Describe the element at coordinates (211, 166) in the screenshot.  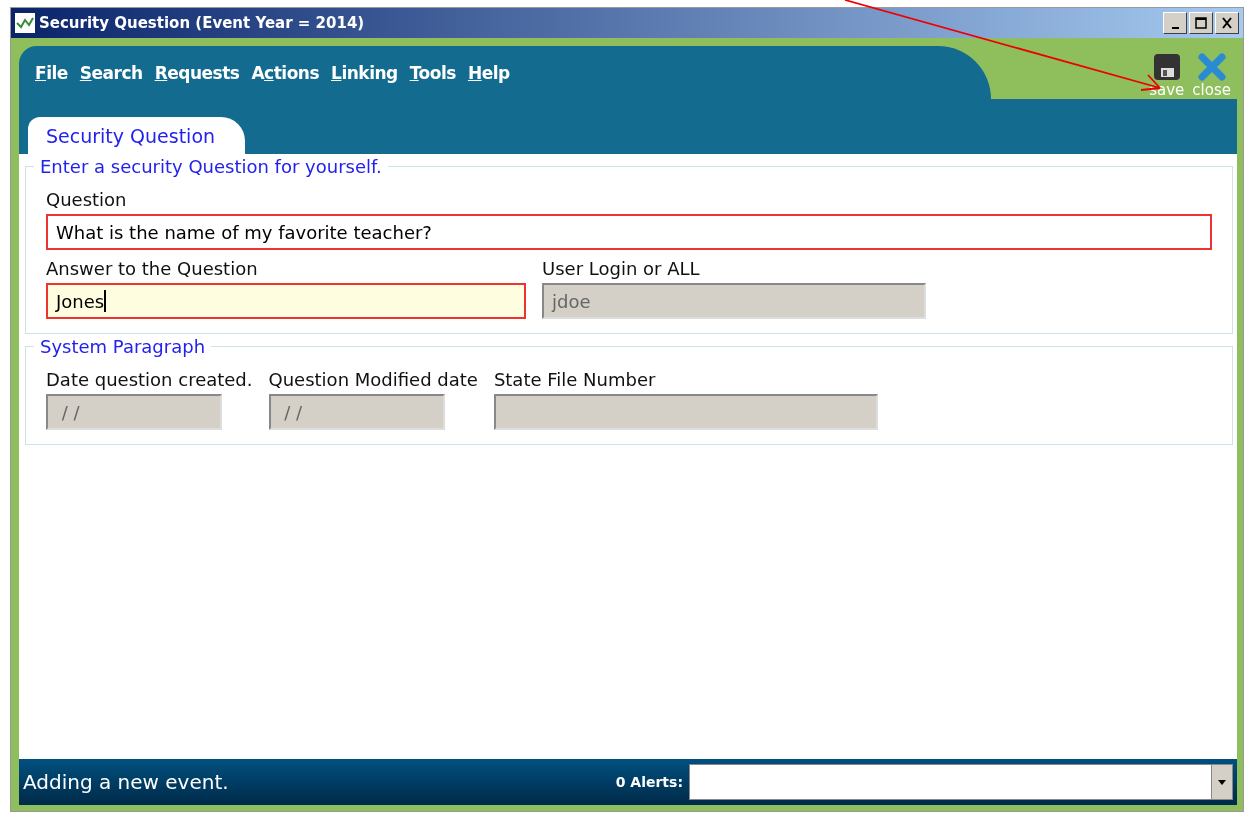
I see `group-title: Enter a security Question for yourself.` at that location.